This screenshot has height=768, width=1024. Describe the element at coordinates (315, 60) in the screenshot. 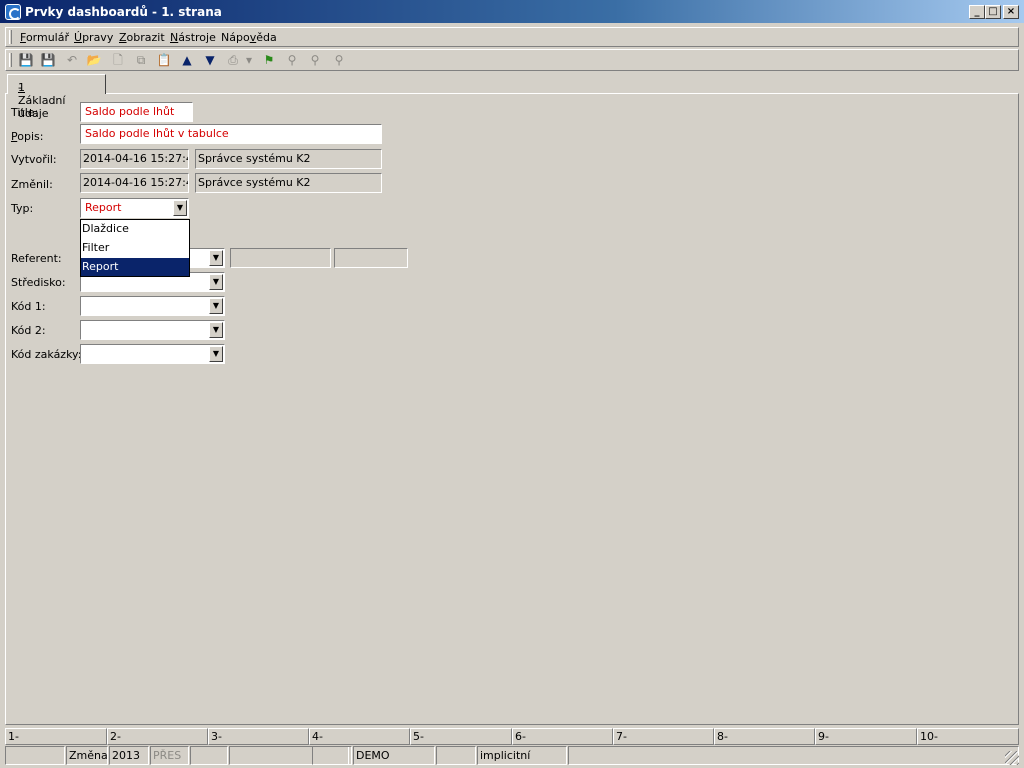

I see `find-next-icon: ⚲` at that location.